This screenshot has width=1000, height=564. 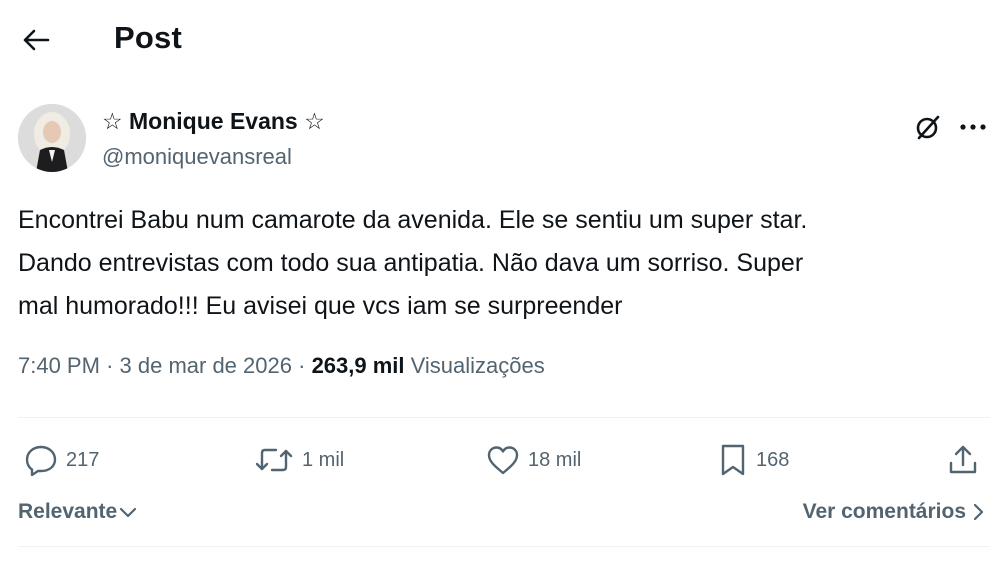 I want to click on share-button, so click(x=963, y=460).